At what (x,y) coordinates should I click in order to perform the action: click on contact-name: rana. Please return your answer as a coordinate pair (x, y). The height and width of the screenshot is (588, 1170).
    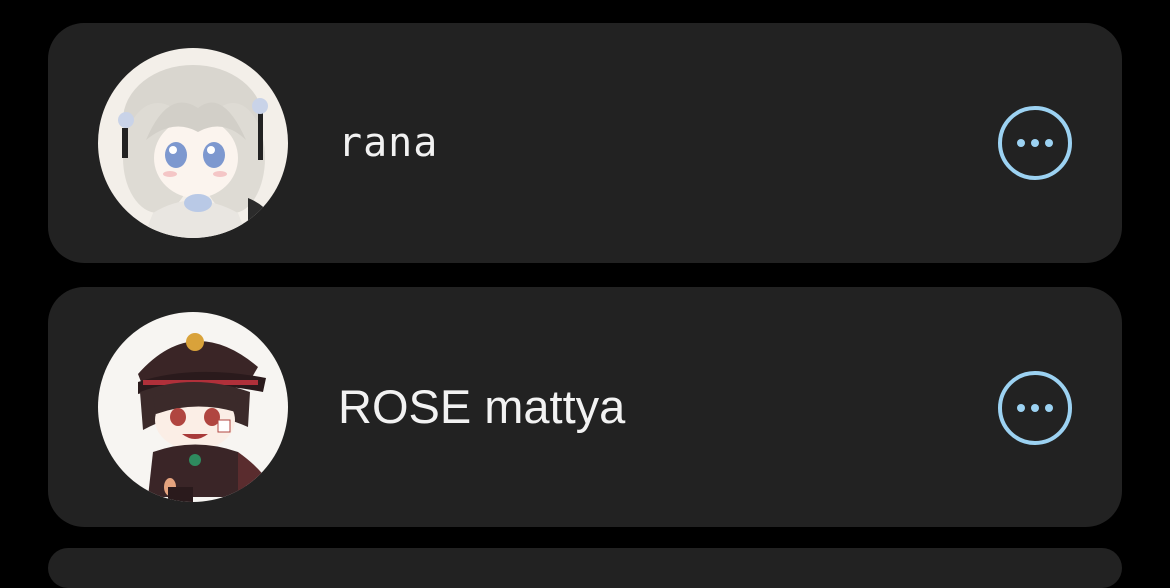
    Looking at the image, I should click on (388, 143).